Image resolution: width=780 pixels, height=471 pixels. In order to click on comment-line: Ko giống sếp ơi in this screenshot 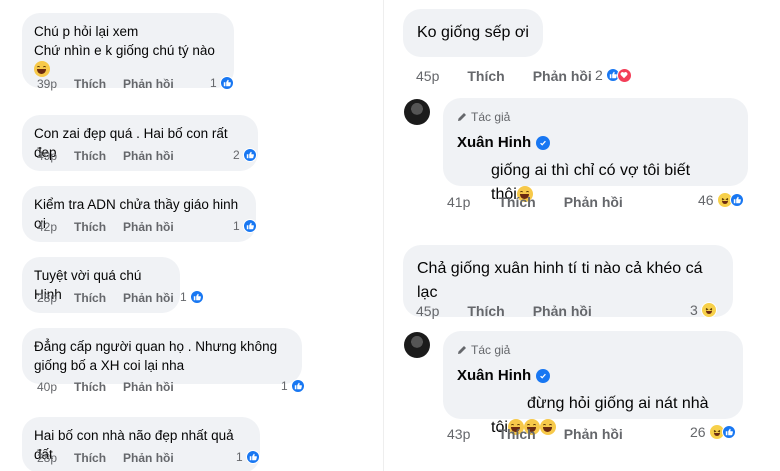, I will do `click(473, 32)`.